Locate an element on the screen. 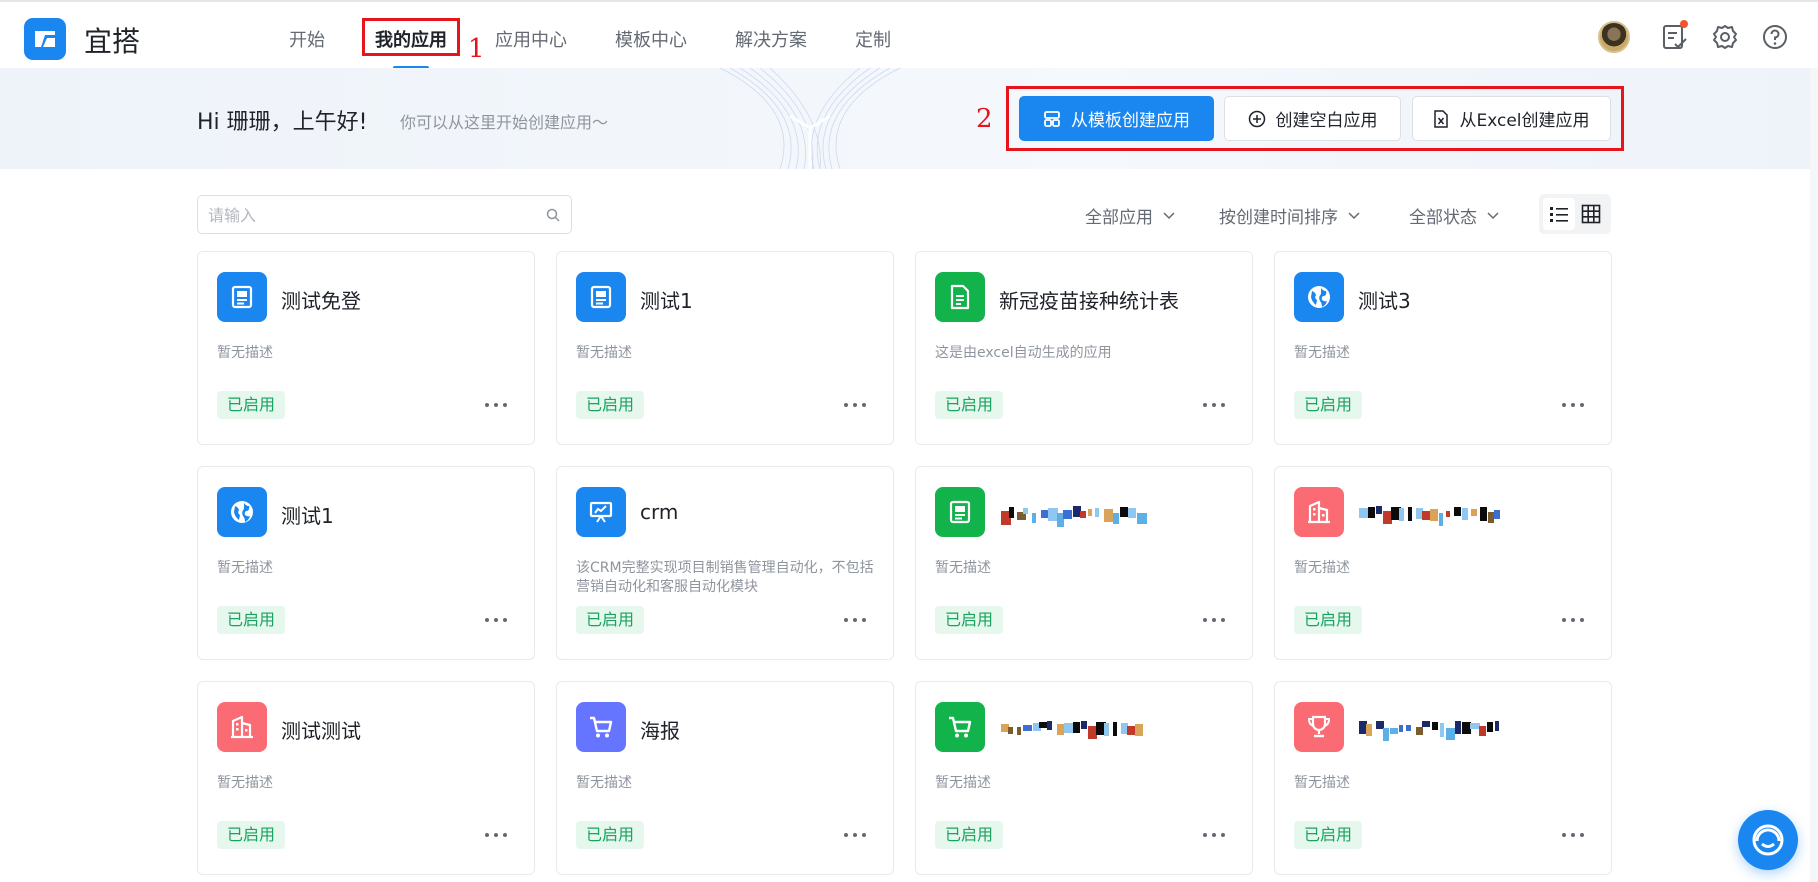  create-from-template-label: 从模板创建应用 is located at coordinates (1130, 121).